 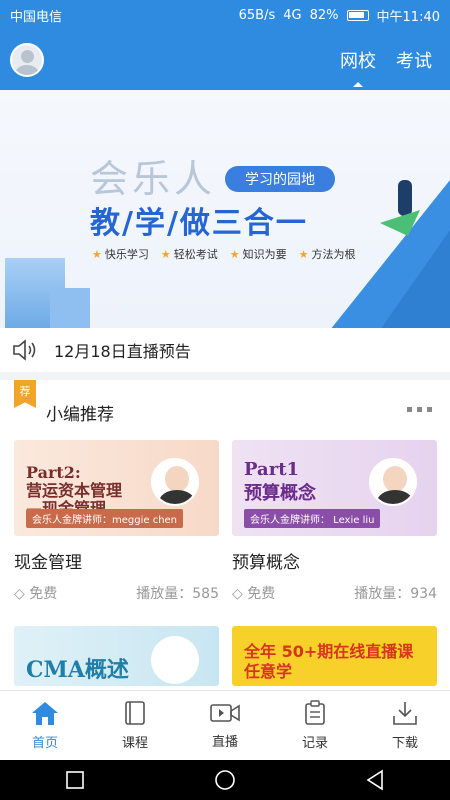 What do you see at coordinates (135, 725) in the screenshot?
I see `nav-courses: 课程` at bounding box center [135, 725].